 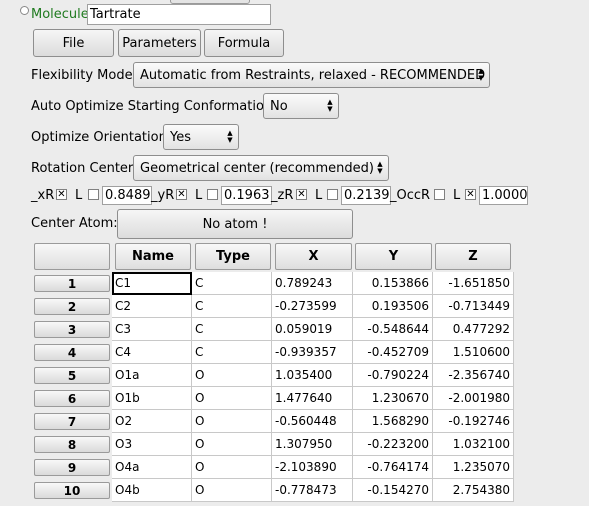 What do you see at coordinates (332, 194) in the screenshot?
I see `zR-limit-checkbox` at bounding box center [332, 194].